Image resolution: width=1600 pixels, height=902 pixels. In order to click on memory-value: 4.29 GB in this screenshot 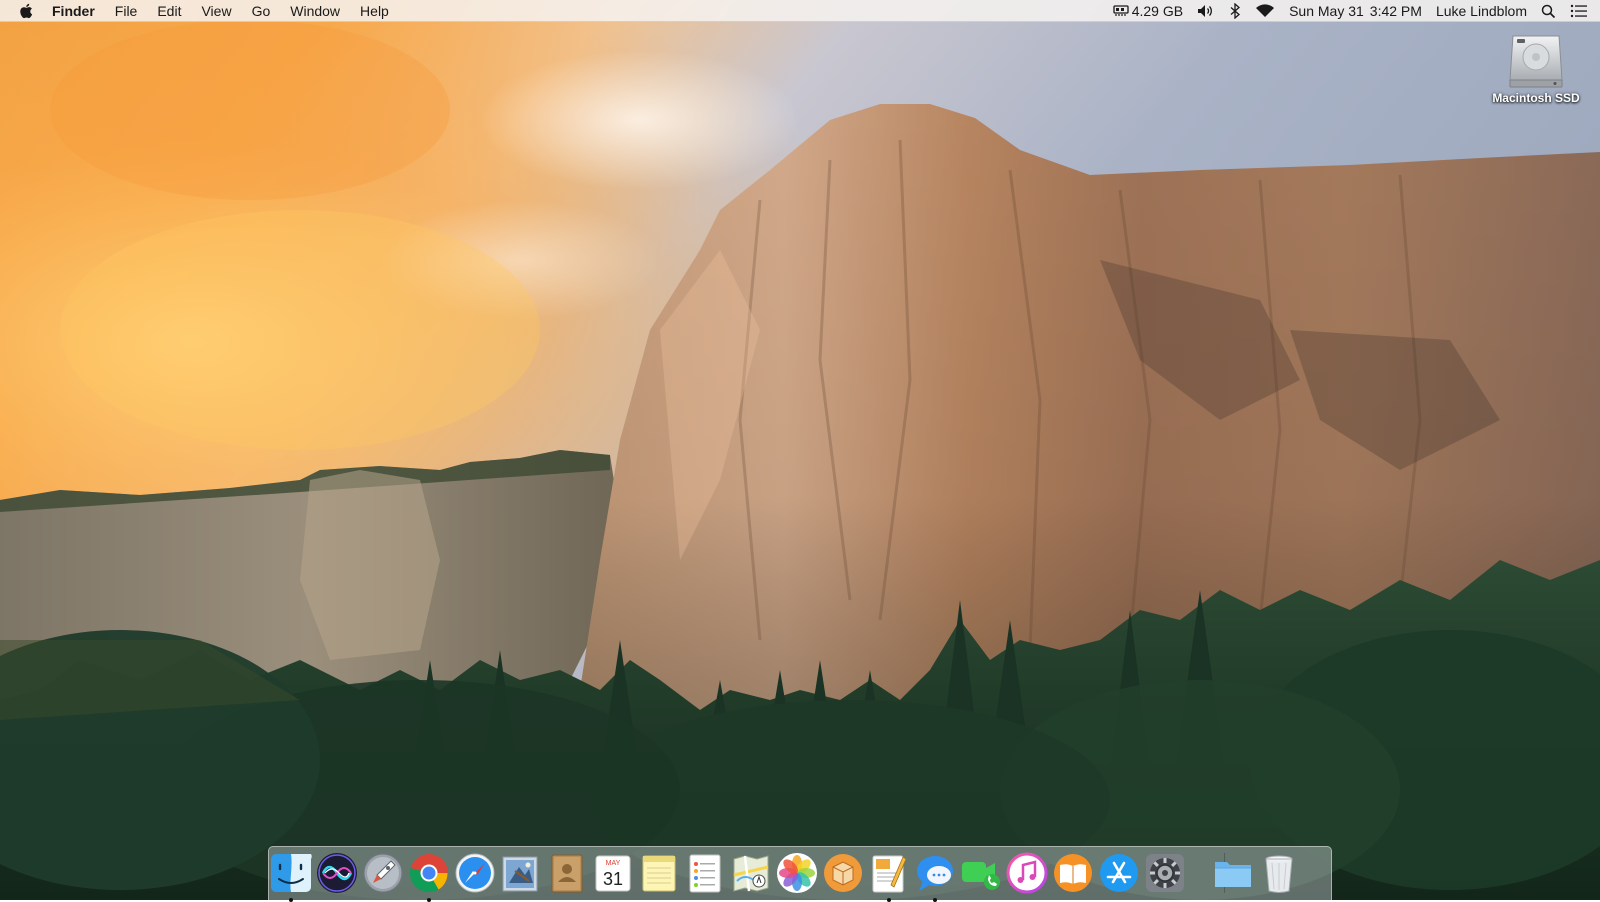, I will do `click(1157, 11)`.